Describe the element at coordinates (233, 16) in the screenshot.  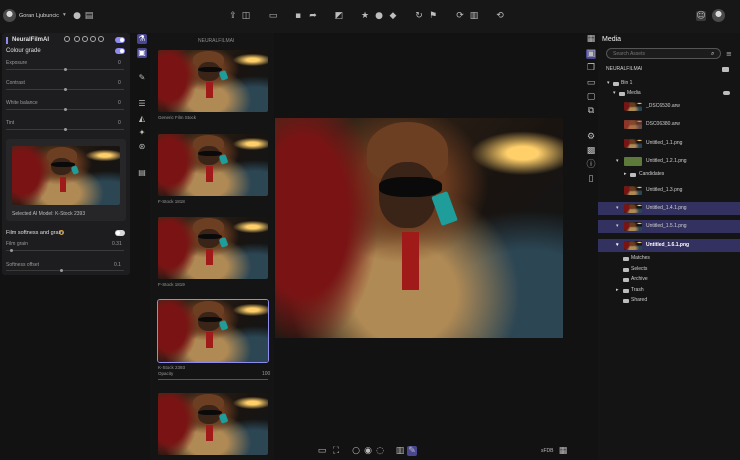
I see `export-icon: ⇪` at that location.